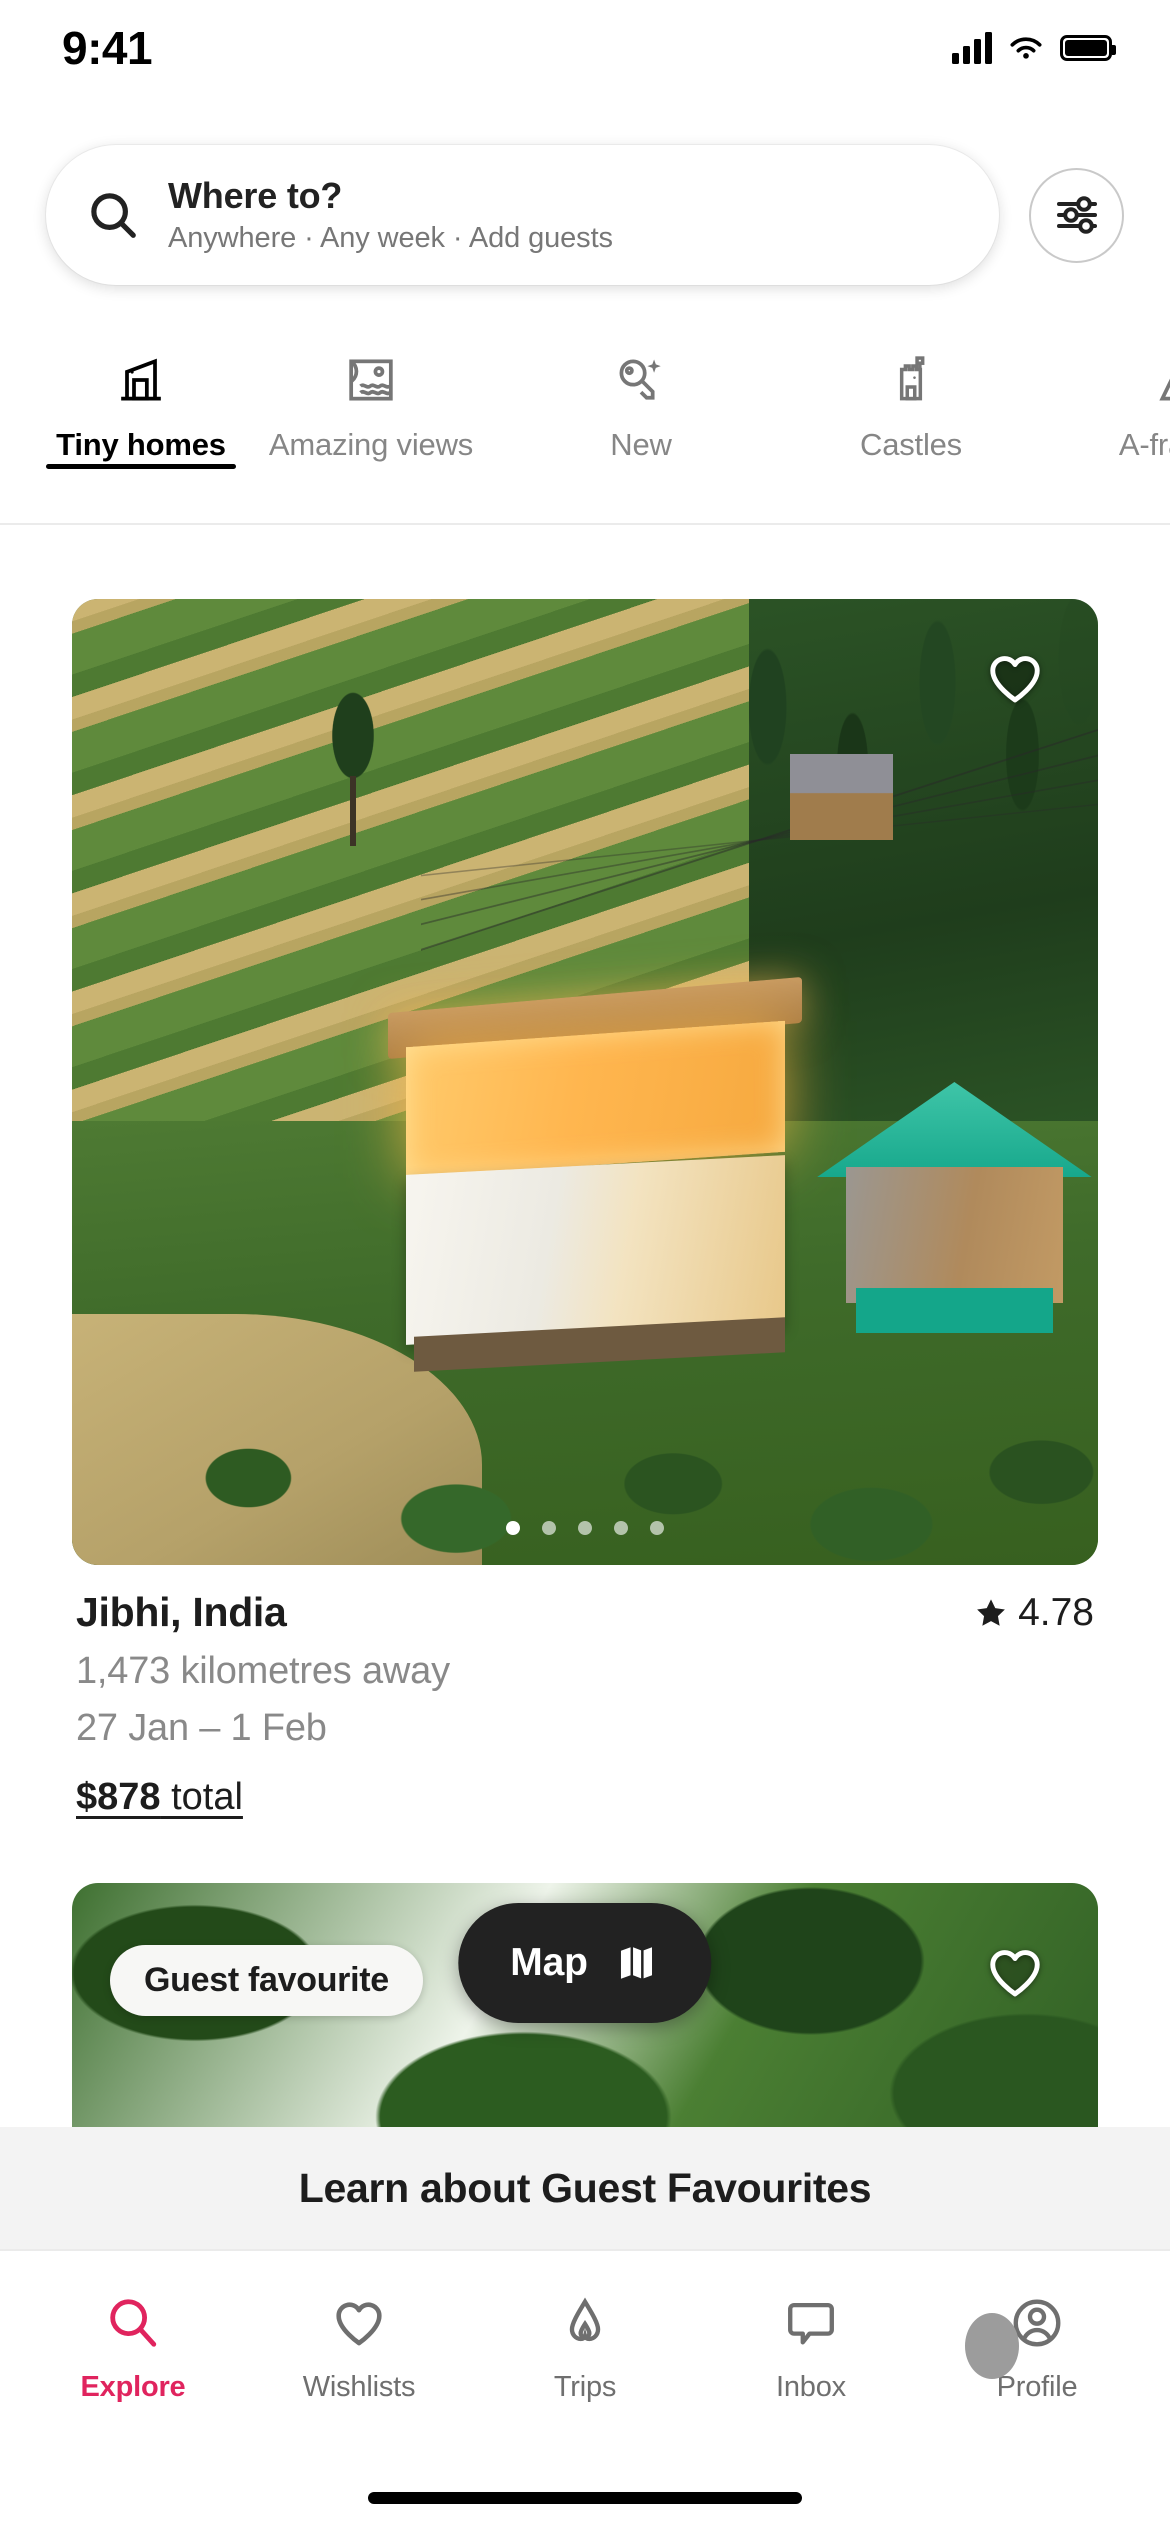  Describe the element at coordinates (1108, 399) in the screenshot. I see `category-tab-a-frames: A-frames` at that location.